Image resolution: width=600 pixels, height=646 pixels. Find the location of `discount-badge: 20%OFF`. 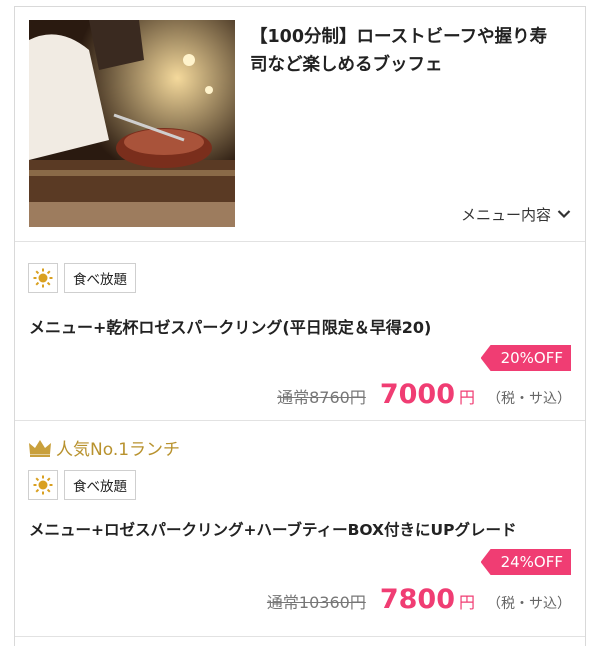

discount-badge: 20%OFF is located at coordinates (525, 358).